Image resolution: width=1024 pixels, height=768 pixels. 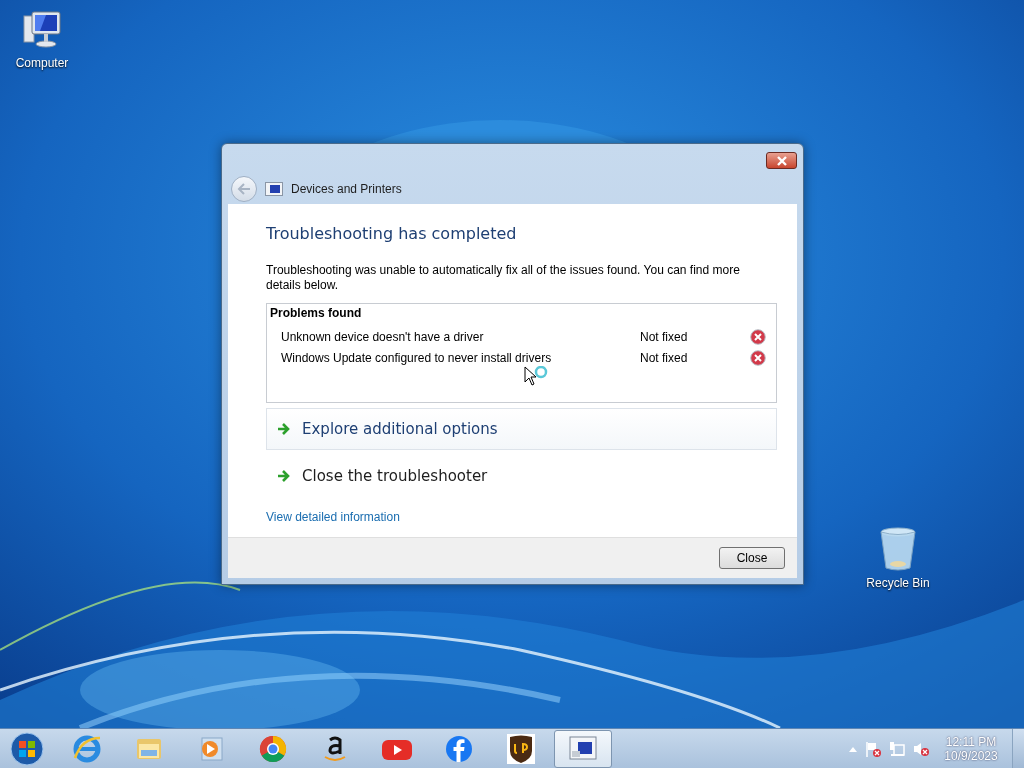 I want to click on facebook-icon, so click(x=459, y=749).